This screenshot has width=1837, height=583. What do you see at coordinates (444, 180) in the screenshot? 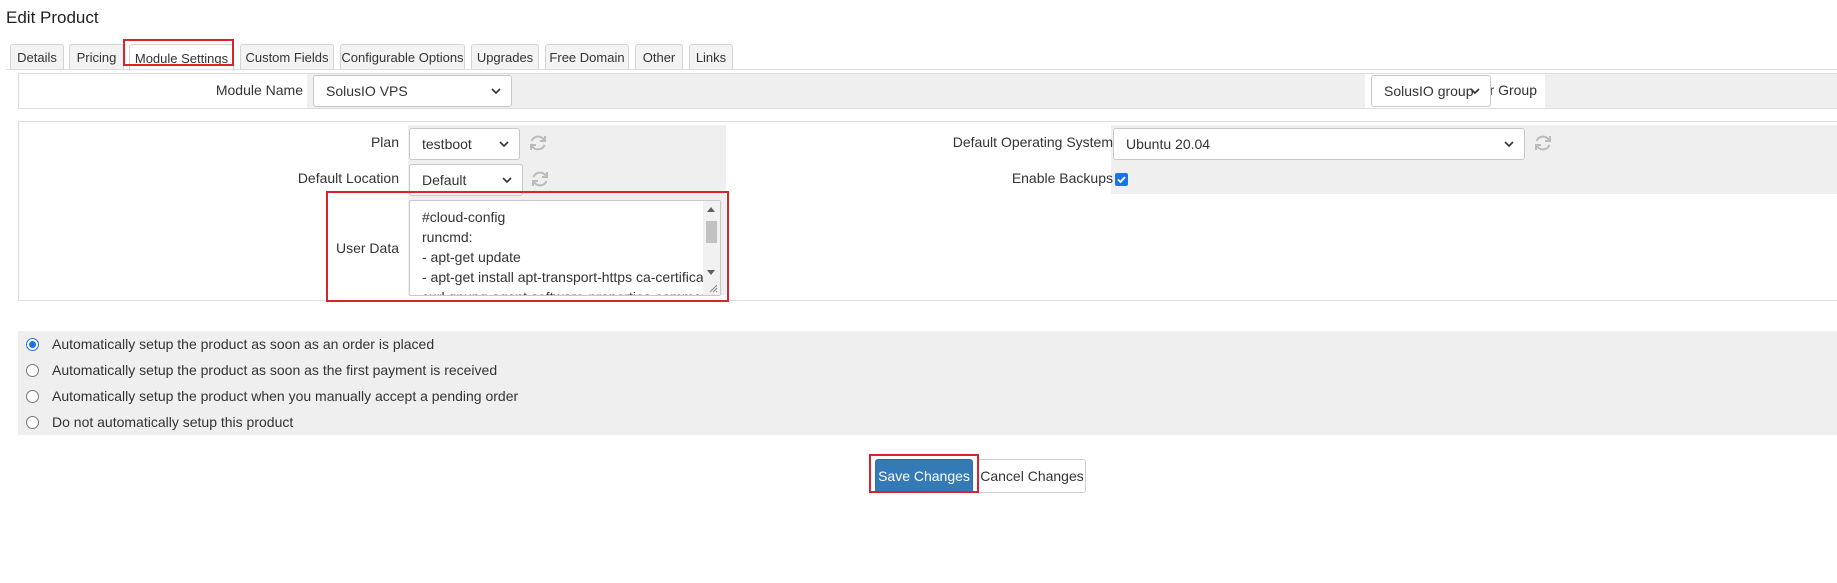
I see `default-location-value: Default` at bounding box center [444, 180].